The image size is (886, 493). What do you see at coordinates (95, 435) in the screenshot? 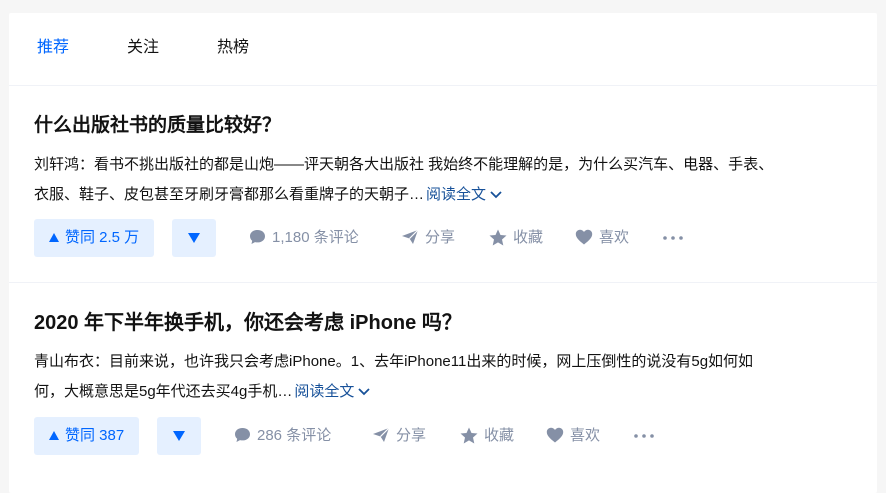
I see `upvote-label: 赞同 387` at bounding box center [95, 435].